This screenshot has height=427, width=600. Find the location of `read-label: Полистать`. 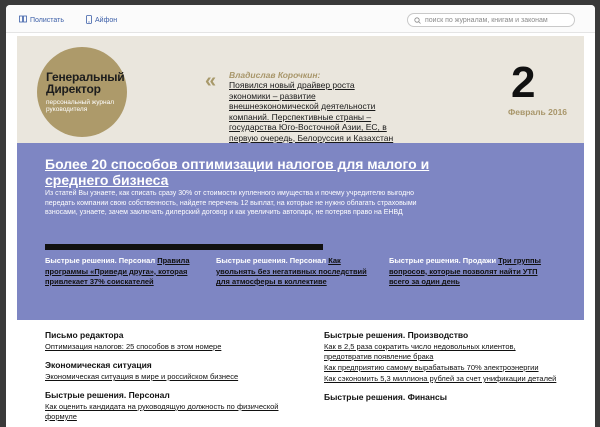

read-label: Полистать is located at coordinates (47, 20).